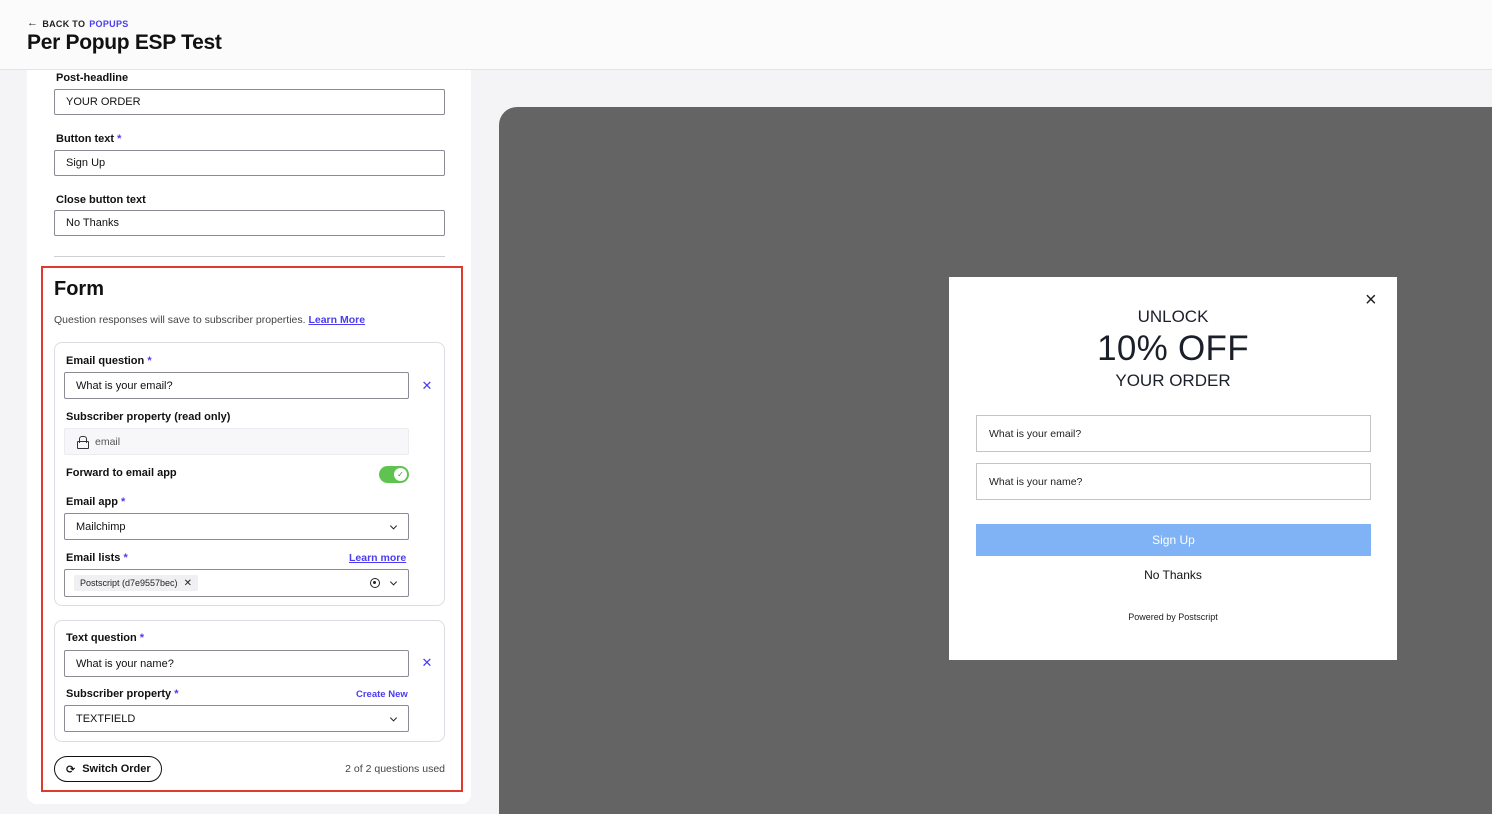  I want to click on email-lists-learn-more-link: Learn more, so click(377, 558).